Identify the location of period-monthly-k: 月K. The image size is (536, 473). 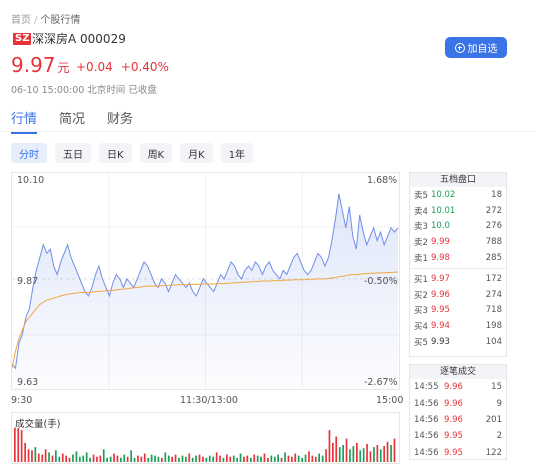
(196, 153).